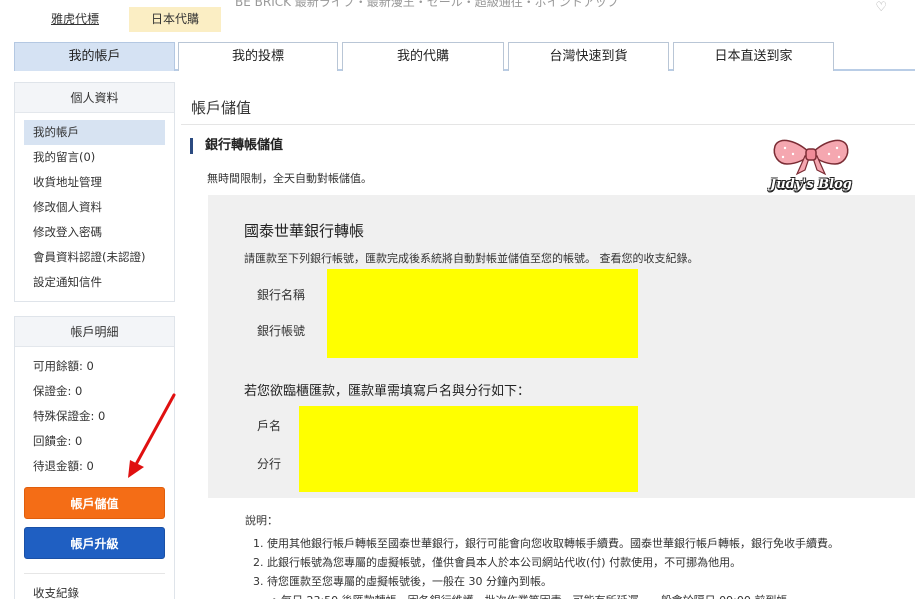  What do you see at coordinates (261, 520) in the screenshot?
I see `notes-head: 說明：` at bounding box center [261, 520].